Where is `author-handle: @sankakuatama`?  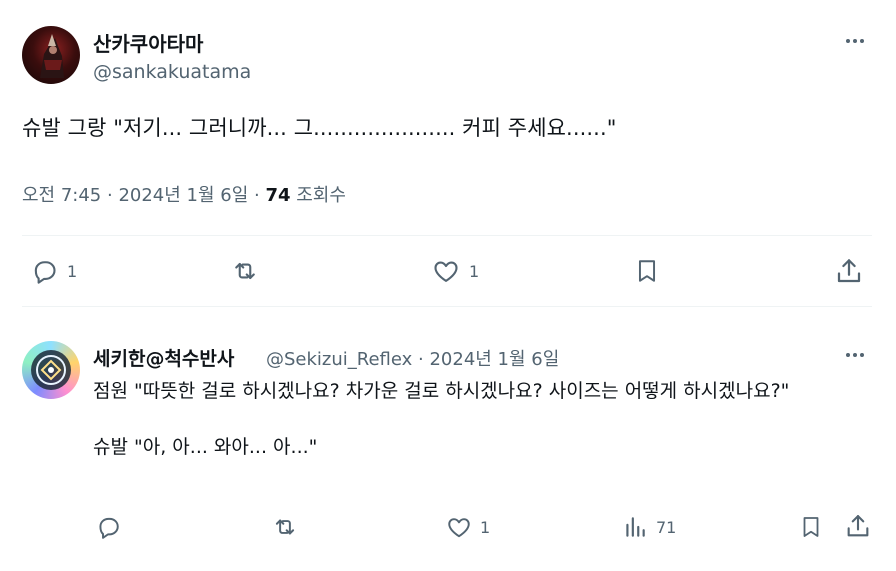 author-handle: @sankakuatama is located at coordinates (172, 72).